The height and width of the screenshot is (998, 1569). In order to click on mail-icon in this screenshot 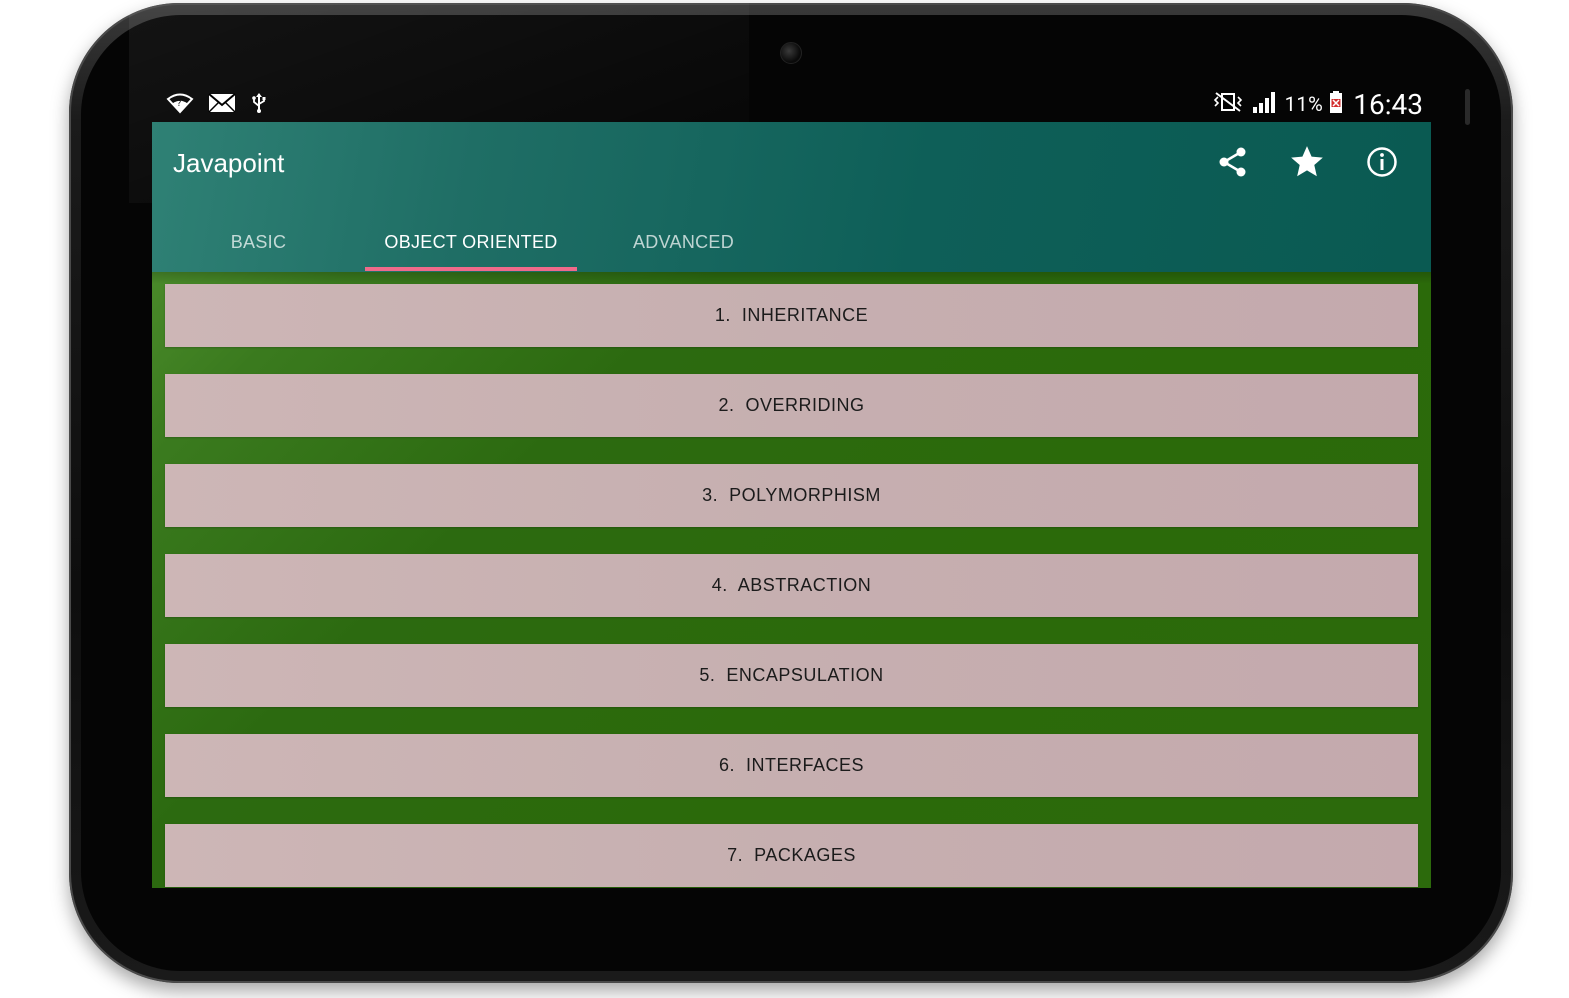, I will do `click(222, 105)`.